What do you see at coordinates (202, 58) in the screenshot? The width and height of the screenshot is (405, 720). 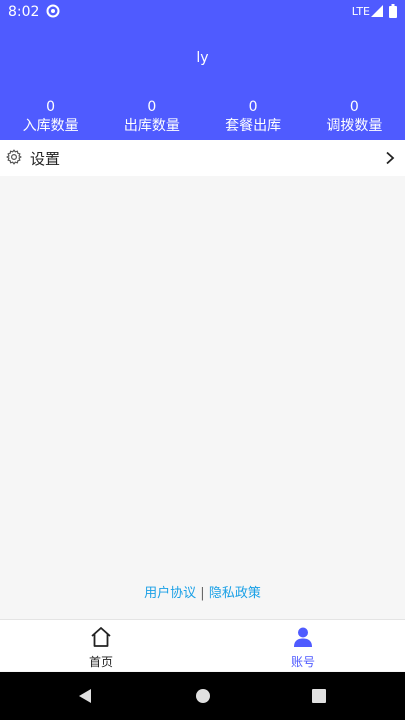 I see `username: ly` at bounding box center [202, 58].